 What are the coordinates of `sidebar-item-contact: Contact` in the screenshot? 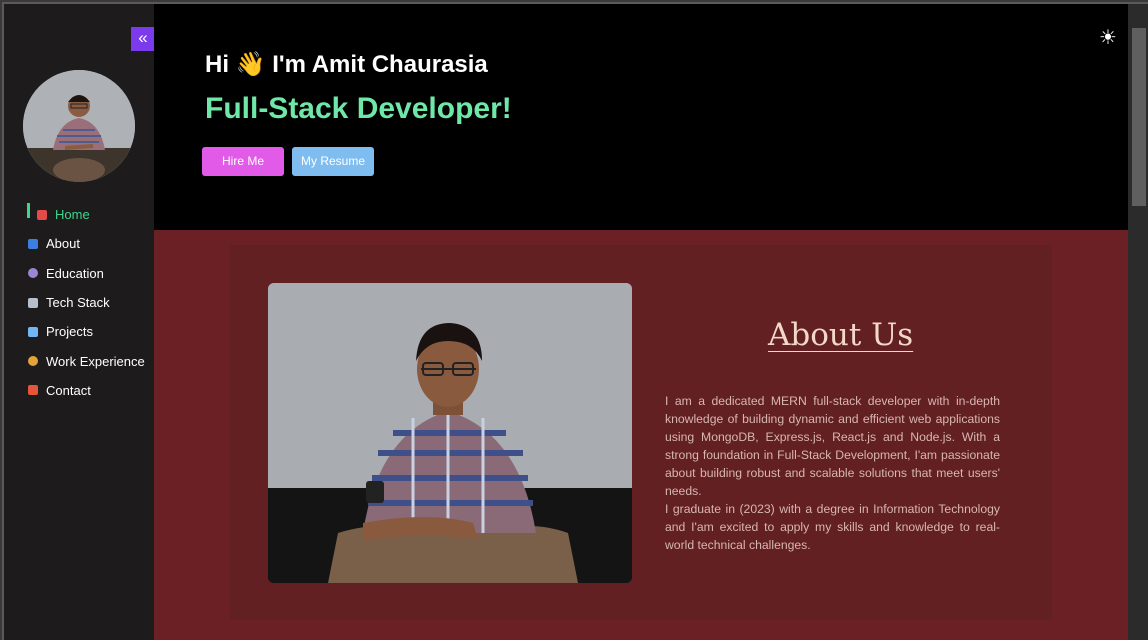 It's located at (79, 390).